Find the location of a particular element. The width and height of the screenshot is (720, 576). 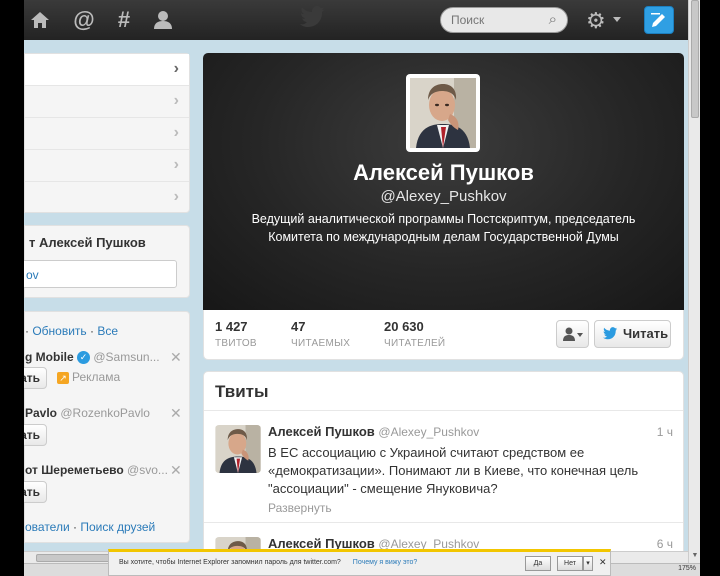

twitter-logo-icon is located at coordinates (312, 16).